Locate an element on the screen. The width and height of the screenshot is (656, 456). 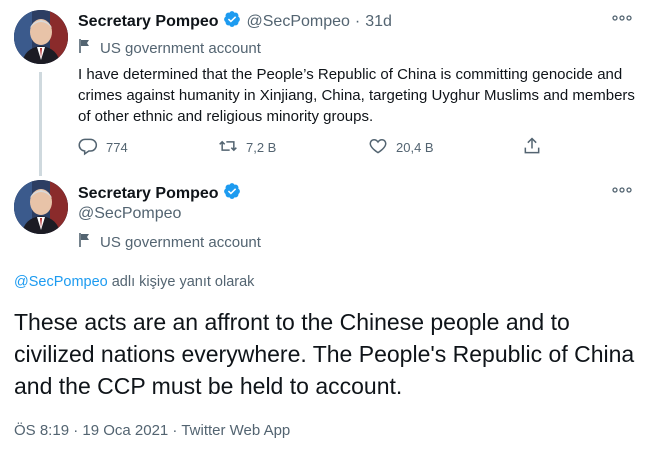
like-count: 20,4 B is located at coordinates (415, 147).